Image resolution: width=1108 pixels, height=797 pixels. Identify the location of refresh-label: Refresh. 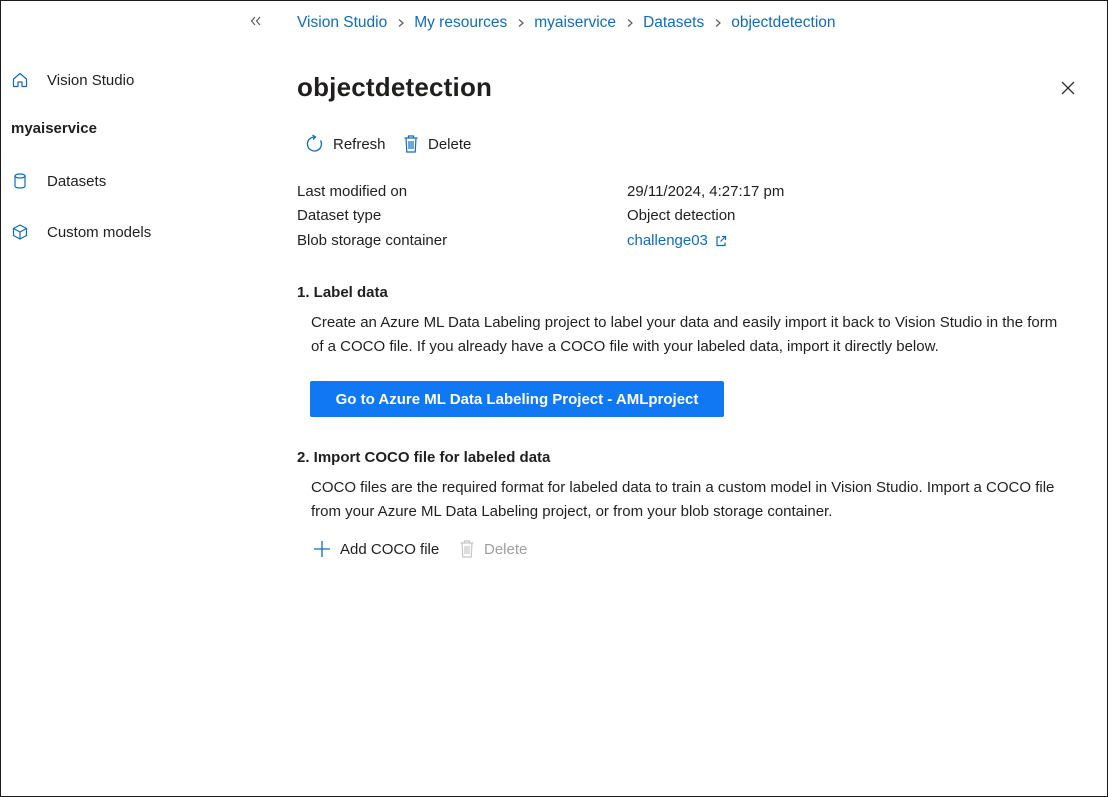
(359, 144).